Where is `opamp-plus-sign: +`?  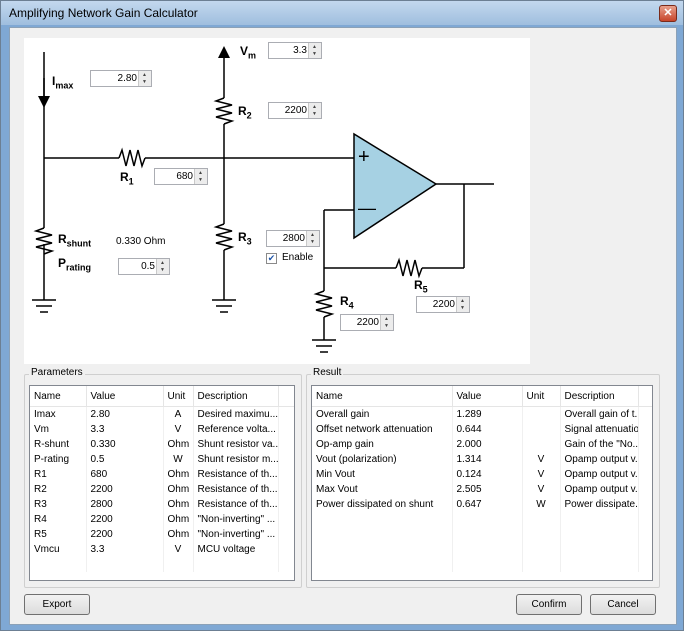
opamp-plus-sign: + is located at coordinates (364, 157).